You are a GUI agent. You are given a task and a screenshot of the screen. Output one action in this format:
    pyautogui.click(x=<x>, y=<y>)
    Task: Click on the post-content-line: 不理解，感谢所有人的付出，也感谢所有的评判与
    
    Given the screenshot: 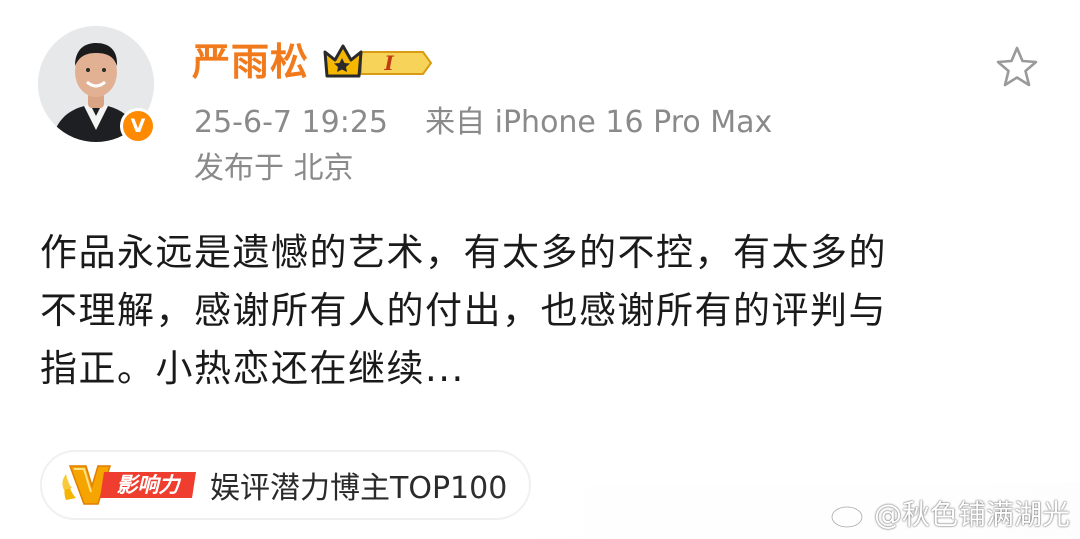 What is the action you would take?
    pyautogui.click(x=463, y=310)
    